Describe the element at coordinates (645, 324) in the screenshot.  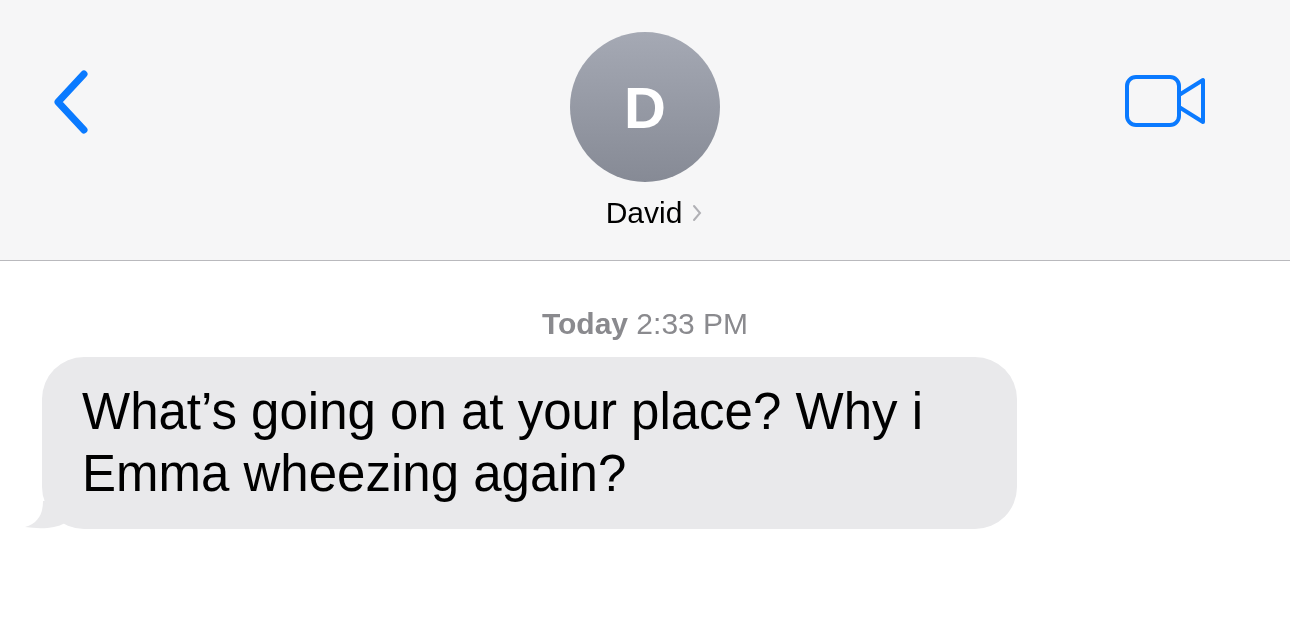
I see `message-timestamp: Today 2:33 PM` at that location.